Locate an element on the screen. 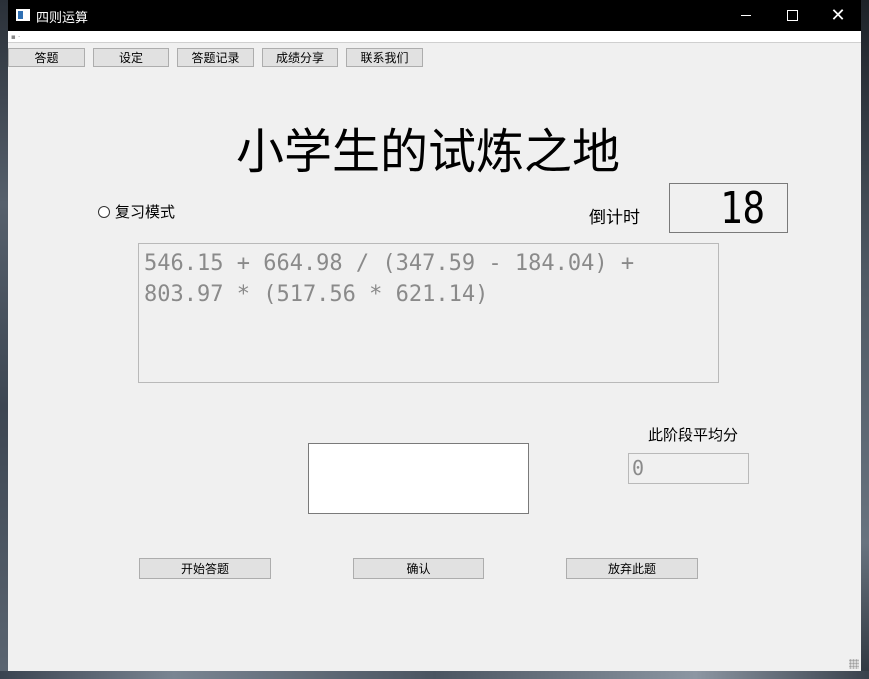  nav-button-answer: 答题 is located at coordinates (46, 57).